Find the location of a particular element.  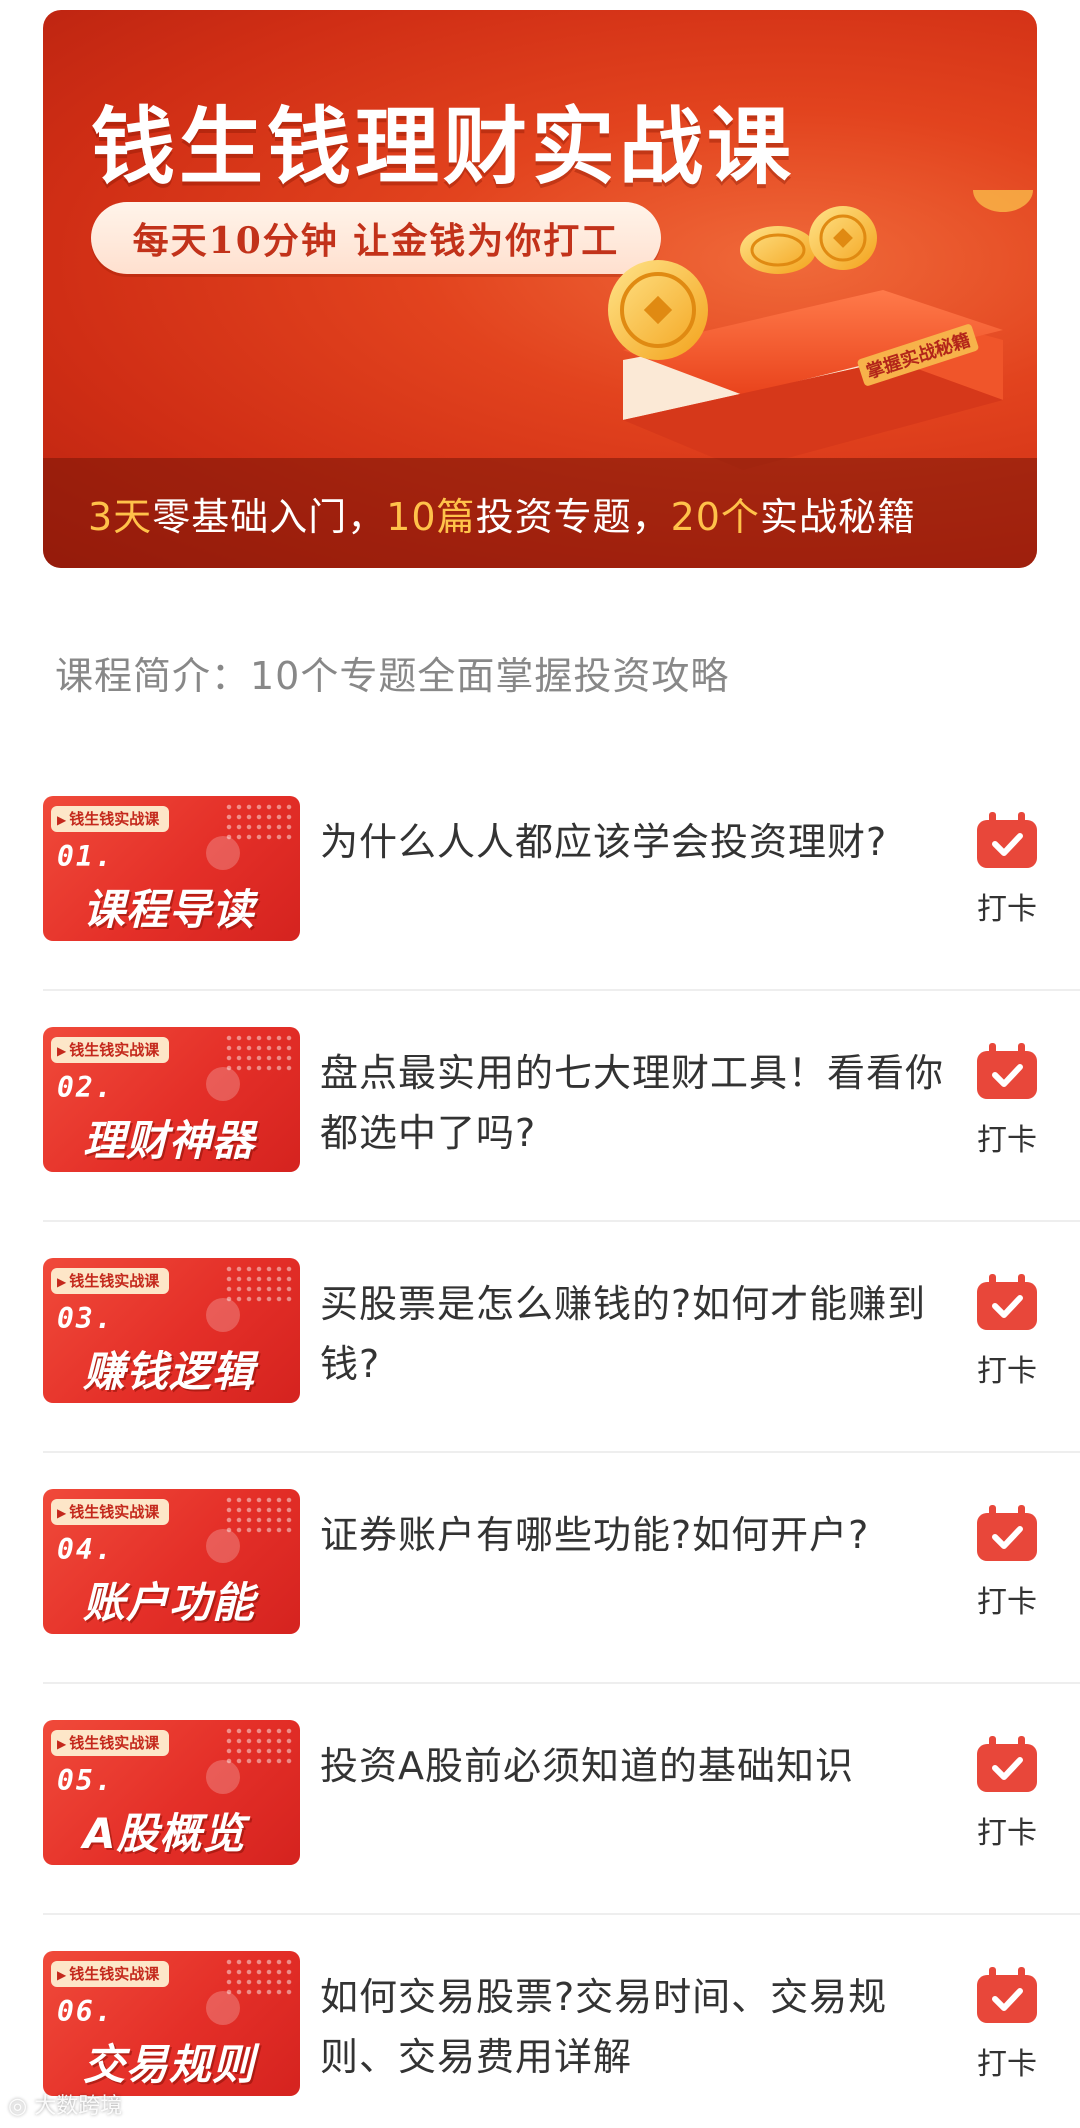

feature-text: 零基础入门， is located at coordinates (269, 516).